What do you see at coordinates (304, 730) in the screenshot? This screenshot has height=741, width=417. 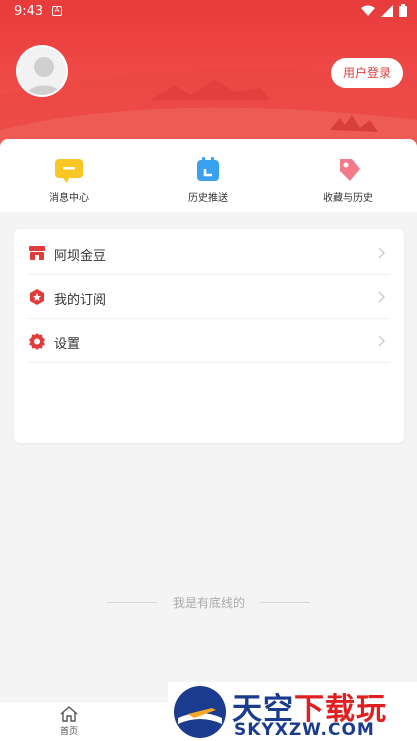 I see `watermark-subtitle: SKYXZW.COM` at bounding box center [304, 730].